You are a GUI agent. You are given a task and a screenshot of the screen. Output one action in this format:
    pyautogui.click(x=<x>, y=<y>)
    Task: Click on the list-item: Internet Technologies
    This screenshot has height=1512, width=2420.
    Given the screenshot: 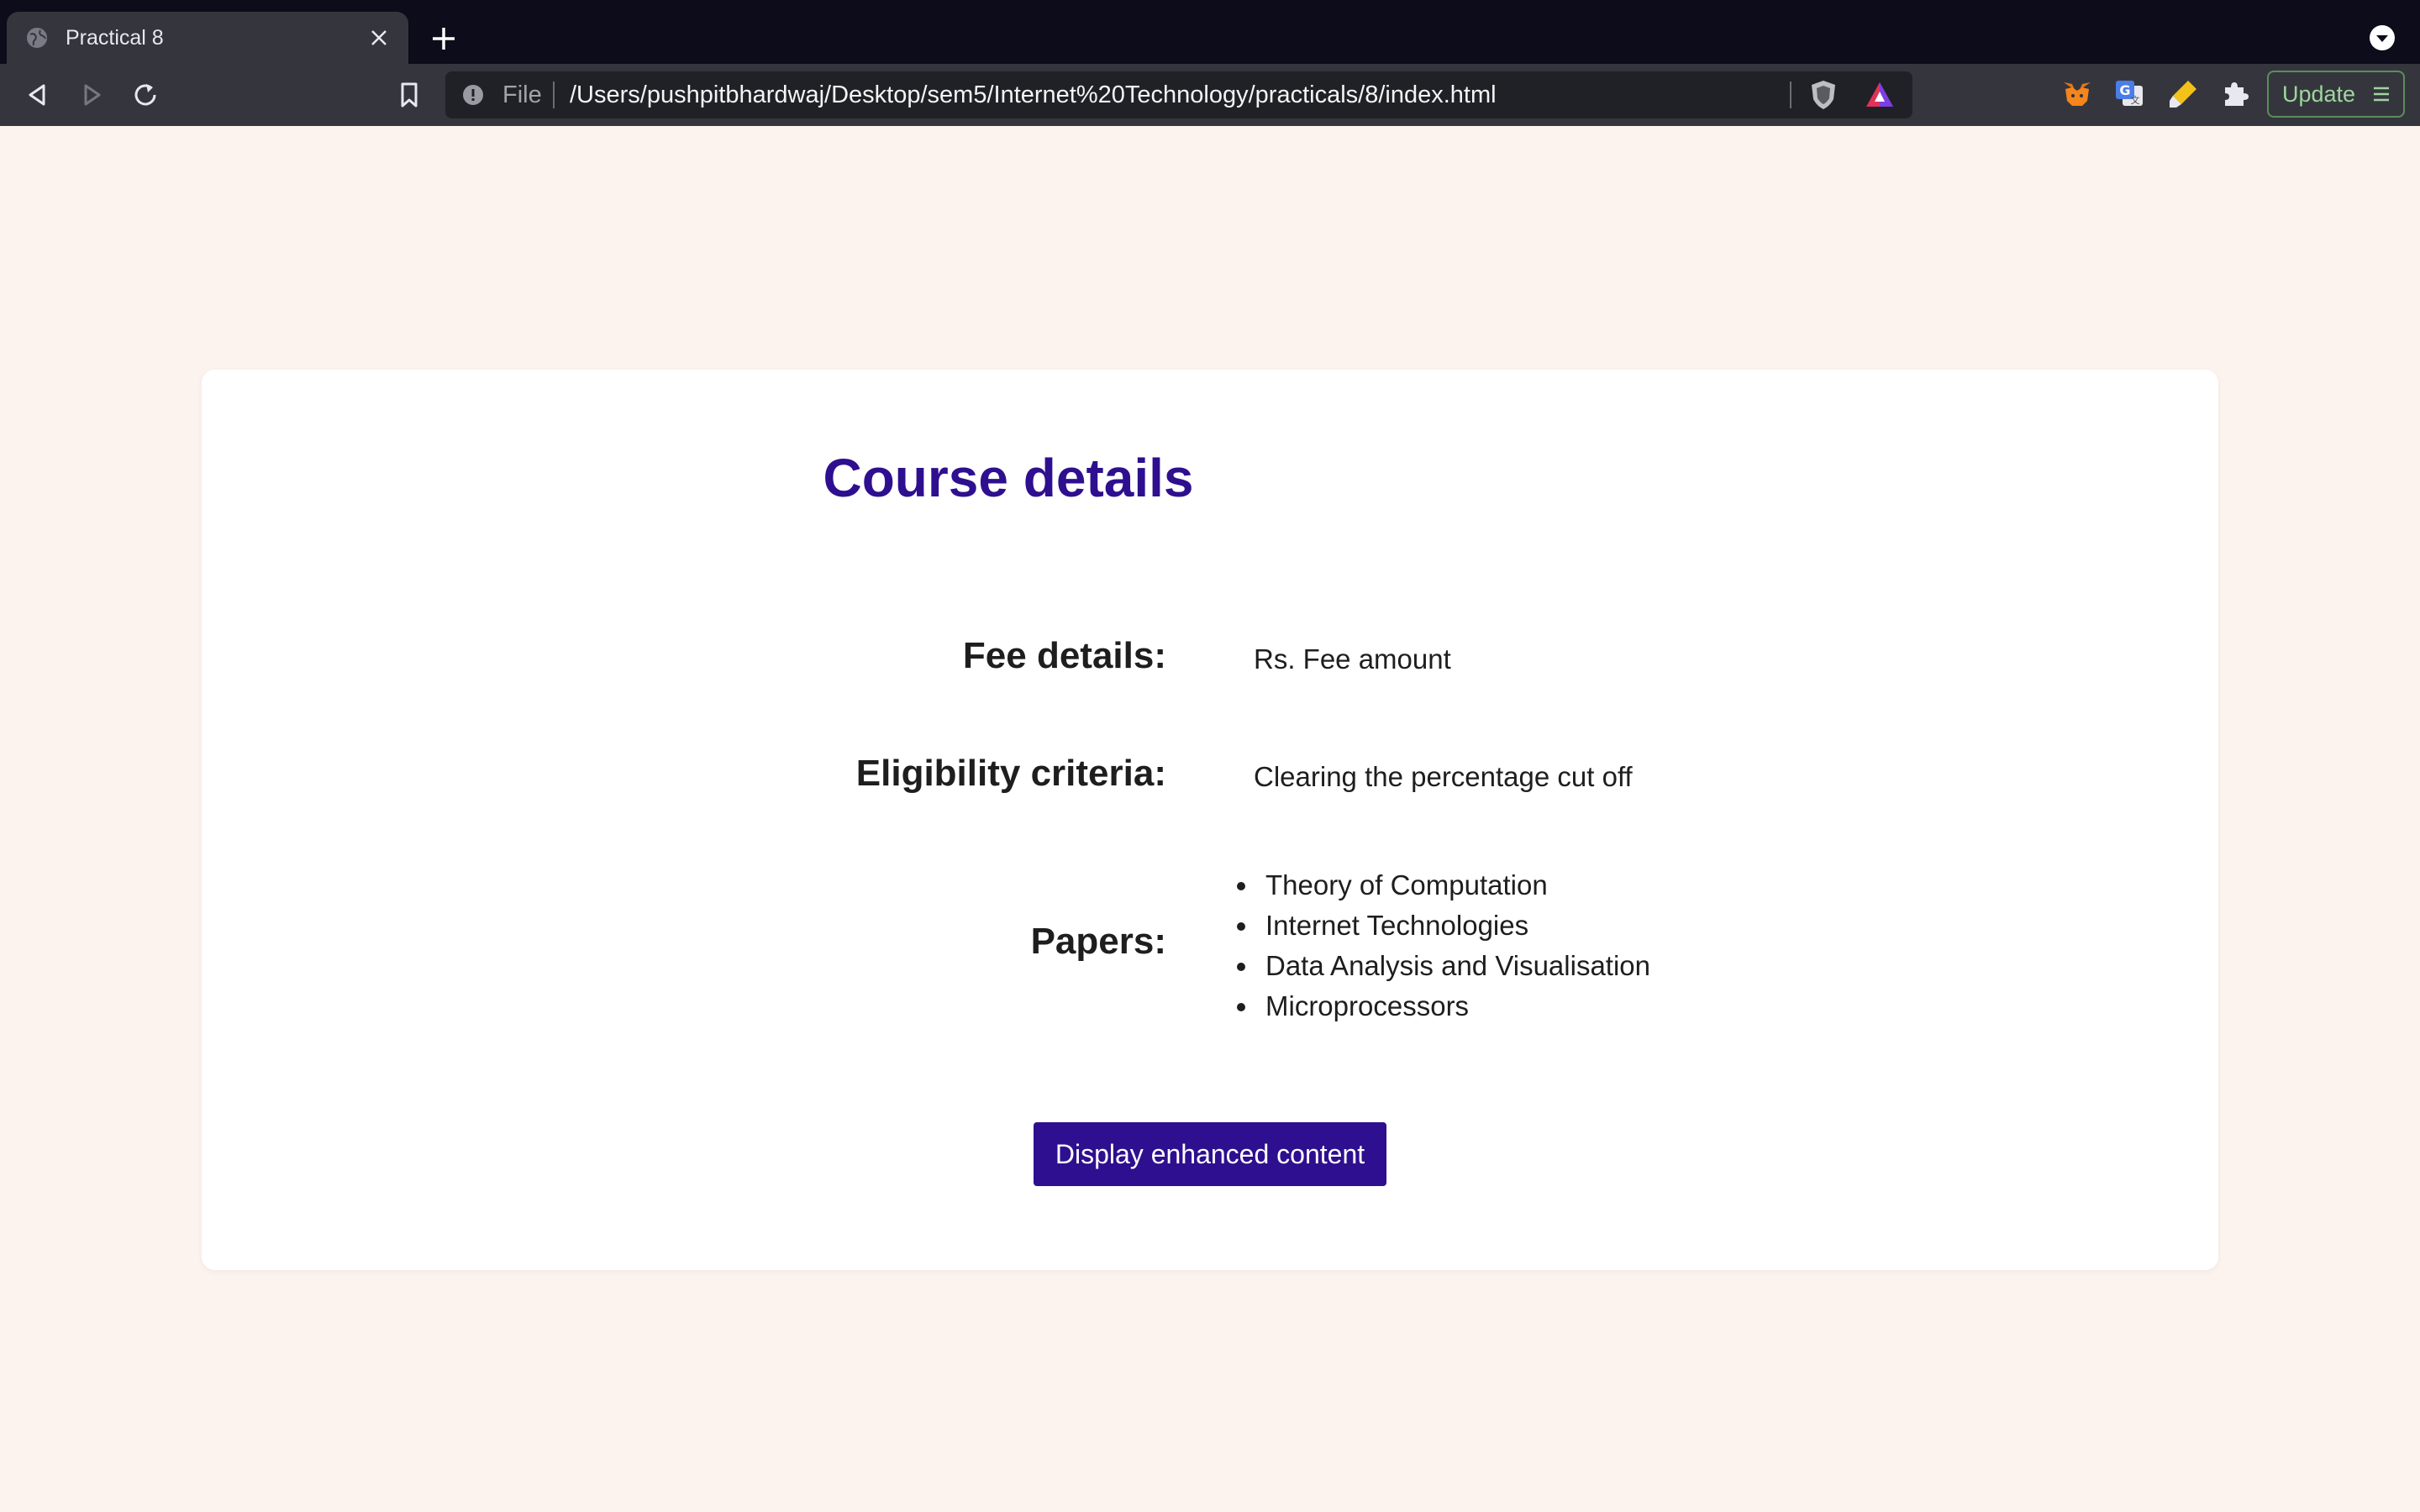 What is the action you would take?
    pyautogui.click(x=1440, y=926)
    